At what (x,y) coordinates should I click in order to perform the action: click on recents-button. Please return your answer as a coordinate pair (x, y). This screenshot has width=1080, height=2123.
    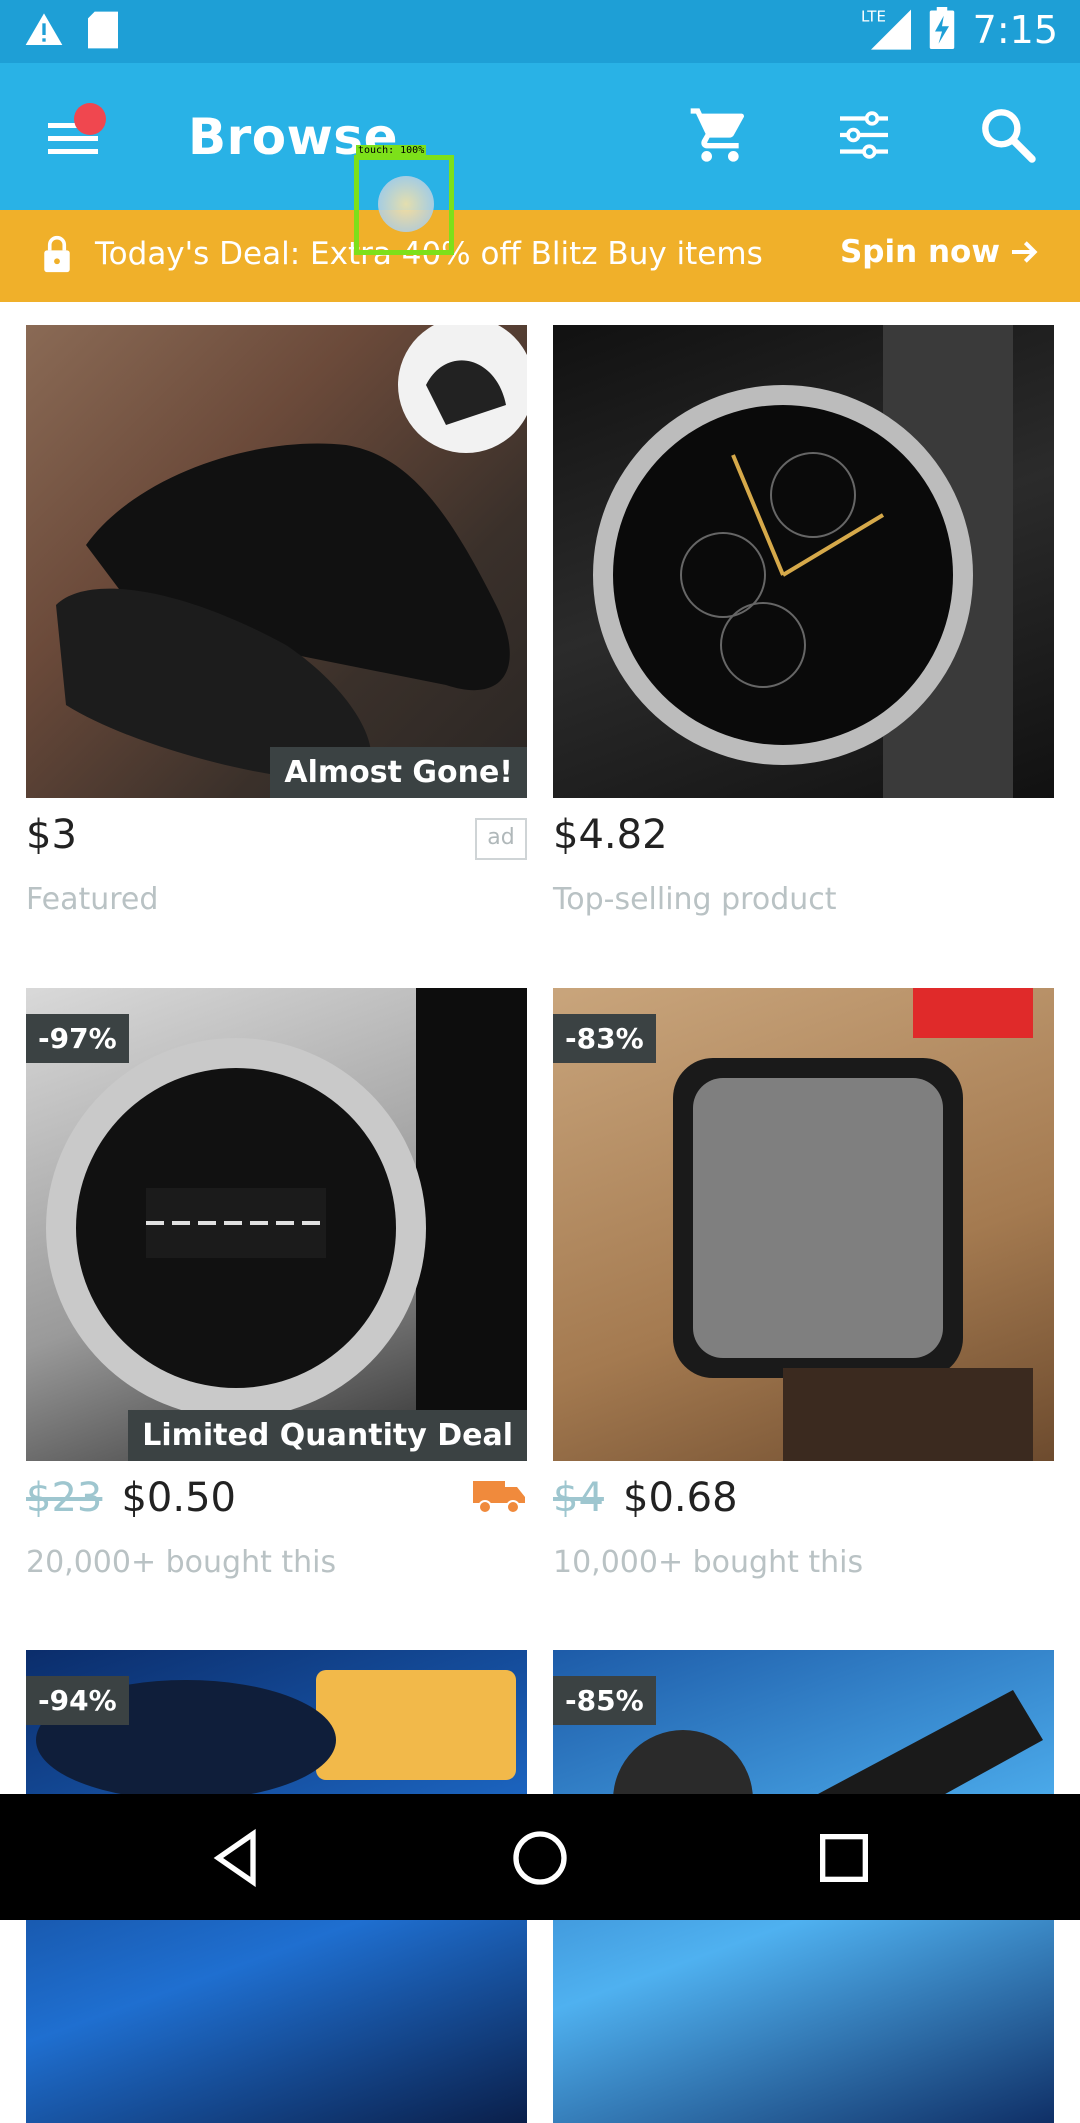
    Looking at the image, I should click on (844, 1858).